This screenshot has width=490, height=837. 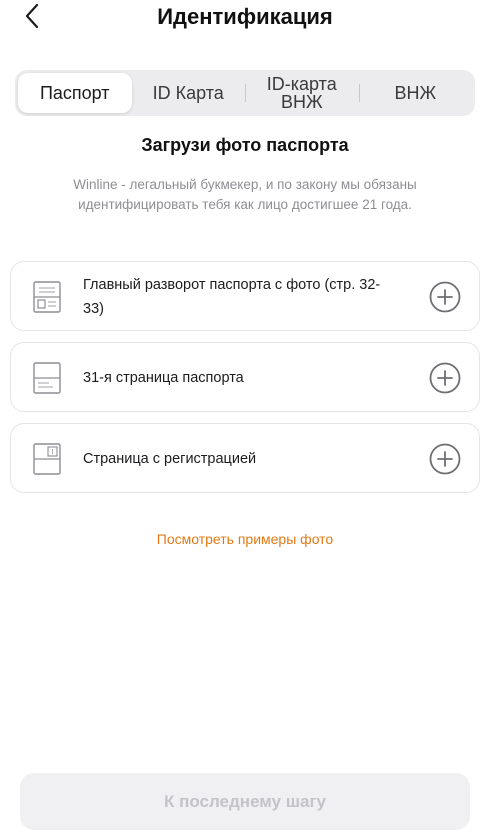 I want to click on tab-label: ID-карта ВНЖ, so click(x=301, y=93).